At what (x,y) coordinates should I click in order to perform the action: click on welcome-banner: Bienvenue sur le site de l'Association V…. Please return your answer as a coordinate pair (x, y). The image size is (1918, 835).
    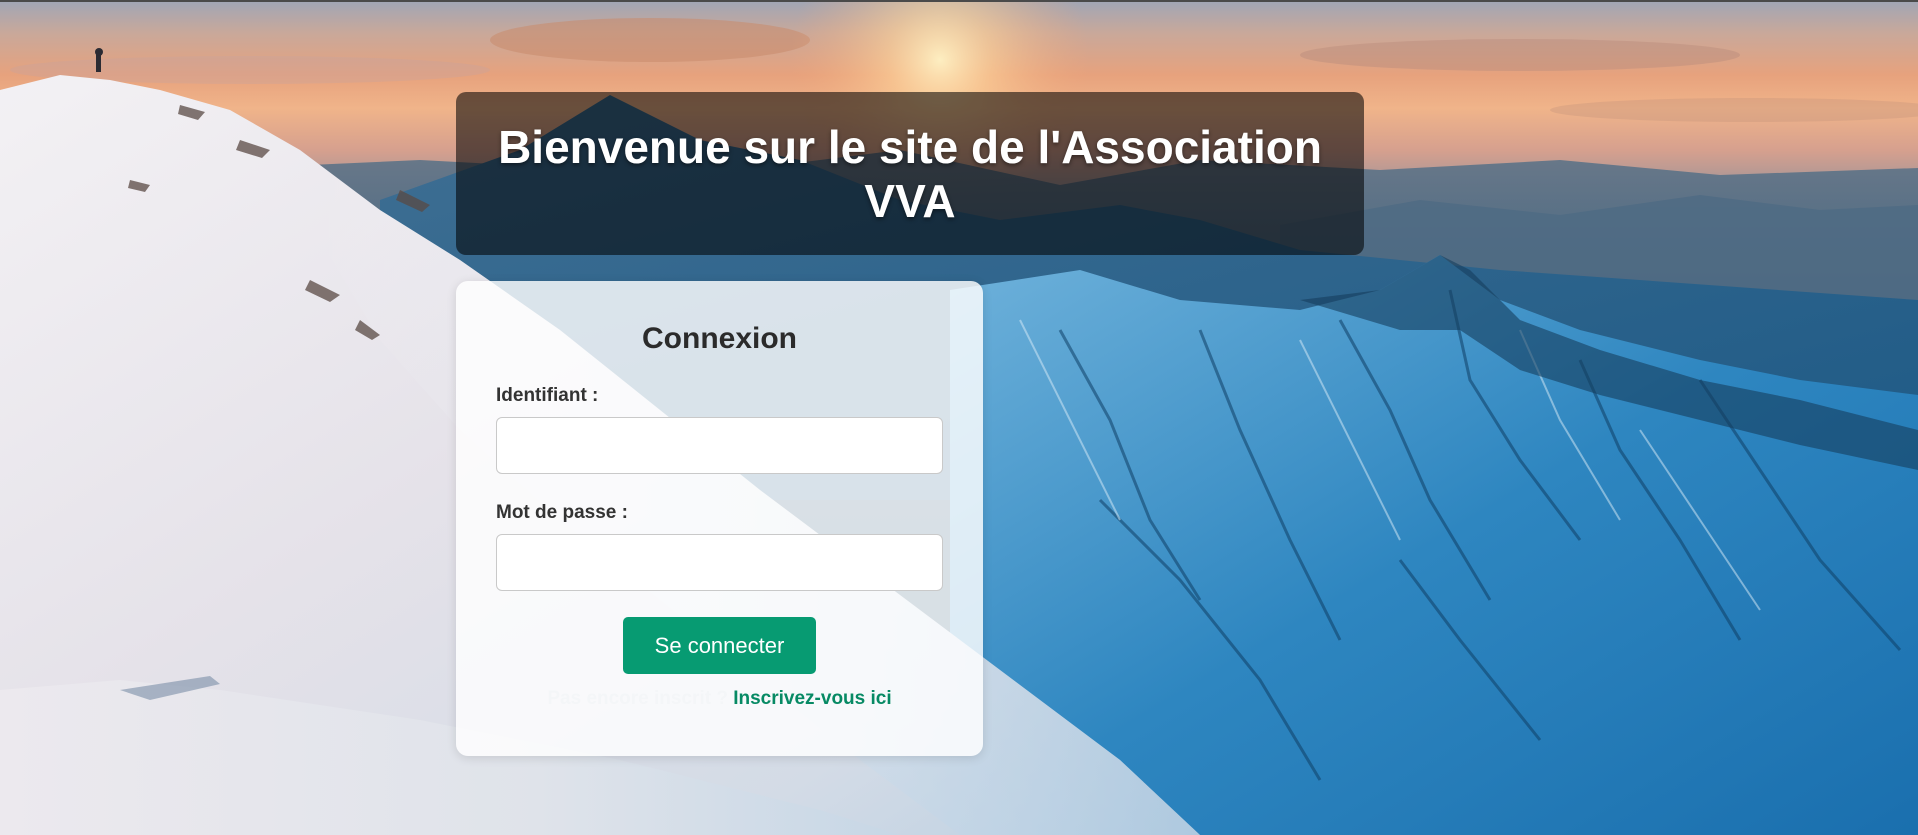
    Looking at the image, I should click on (910, 173).